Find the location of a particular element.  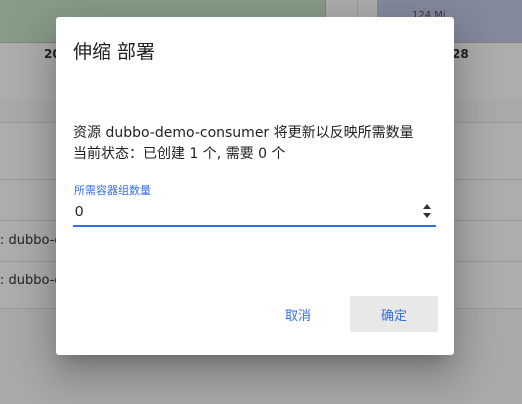

cancel-button: 取消 is located at coordinates (298, 314).